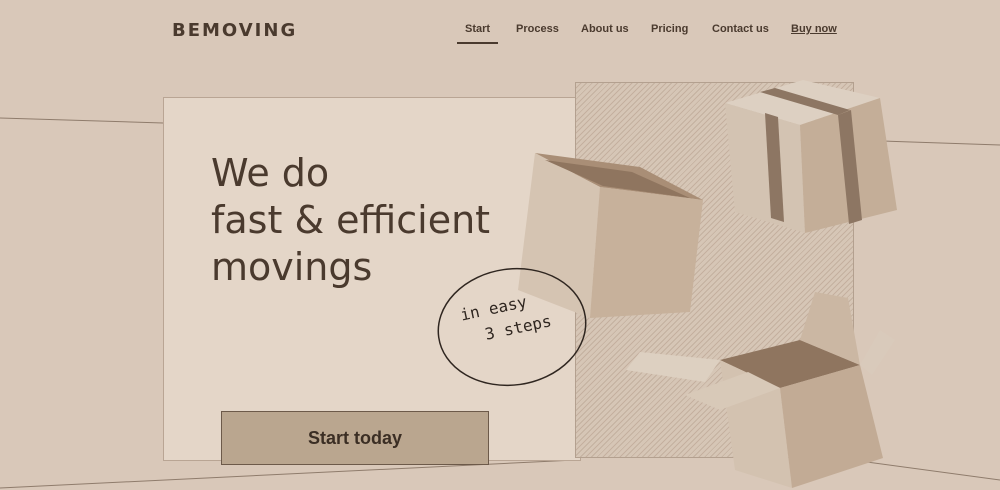  Describe the element at coordinates (512, 327) in the screenshot. I see `hand-drawn-circle` at that location.